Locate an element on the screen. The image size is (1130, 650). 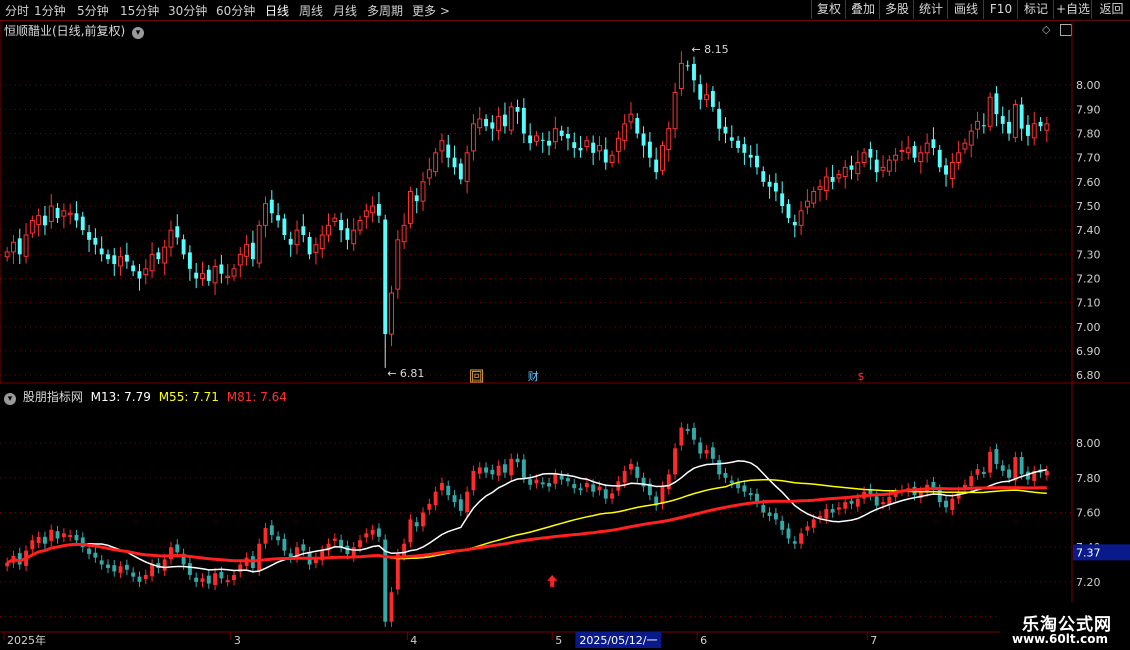
period-tab-15min: 15分钟 is located at coordinates (139, 10).